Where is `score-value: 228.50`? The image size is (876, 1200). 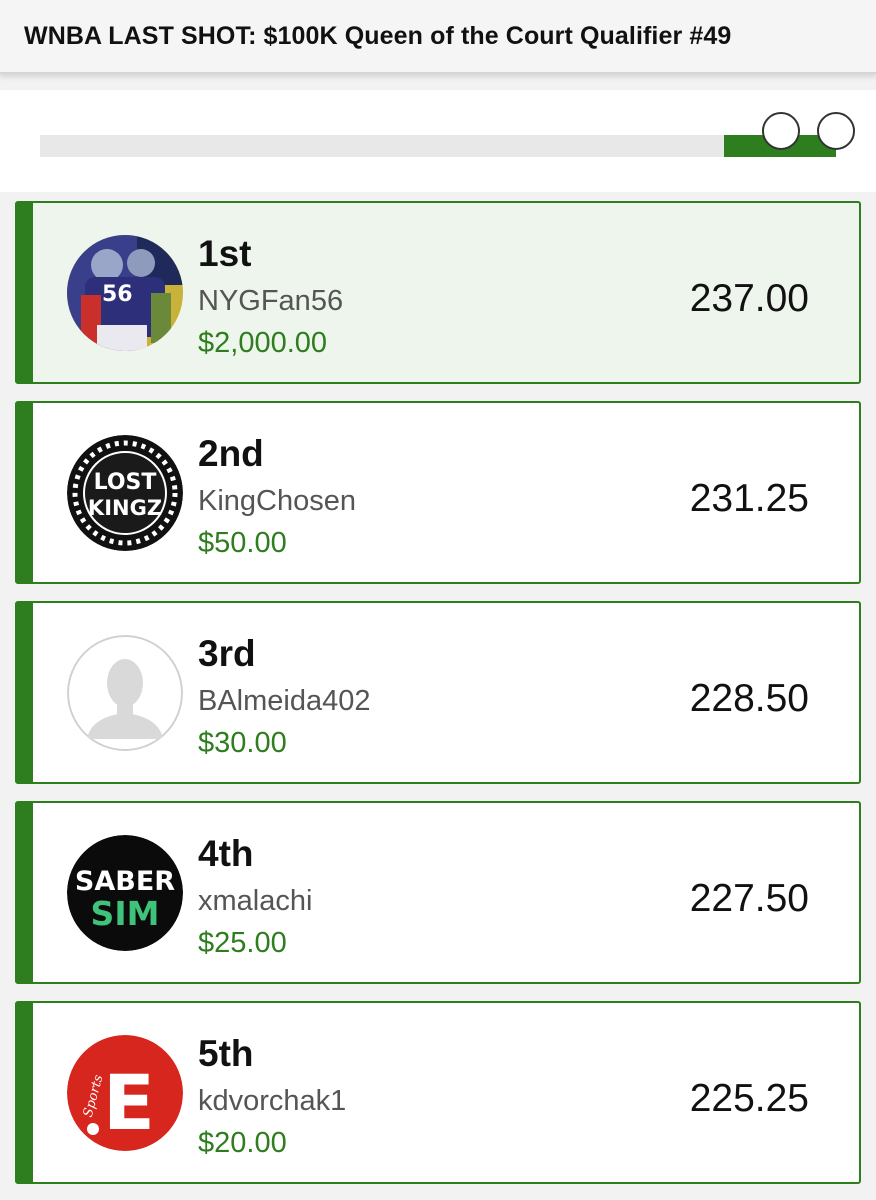 score-value: 228.50 is located at coordinates (749, 698).